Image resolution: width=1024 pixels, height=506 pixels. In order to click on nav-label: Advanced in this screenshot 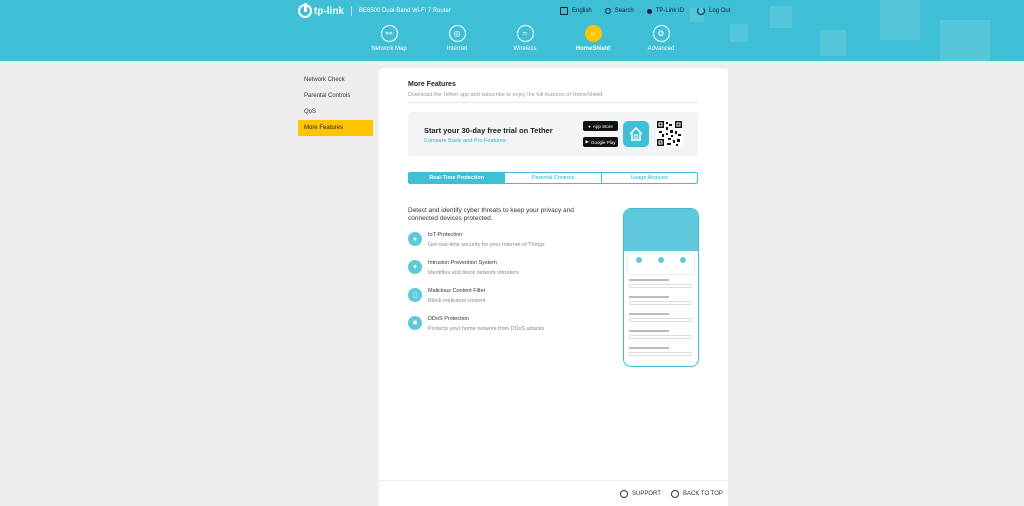, I will do `click(661, 49)`.